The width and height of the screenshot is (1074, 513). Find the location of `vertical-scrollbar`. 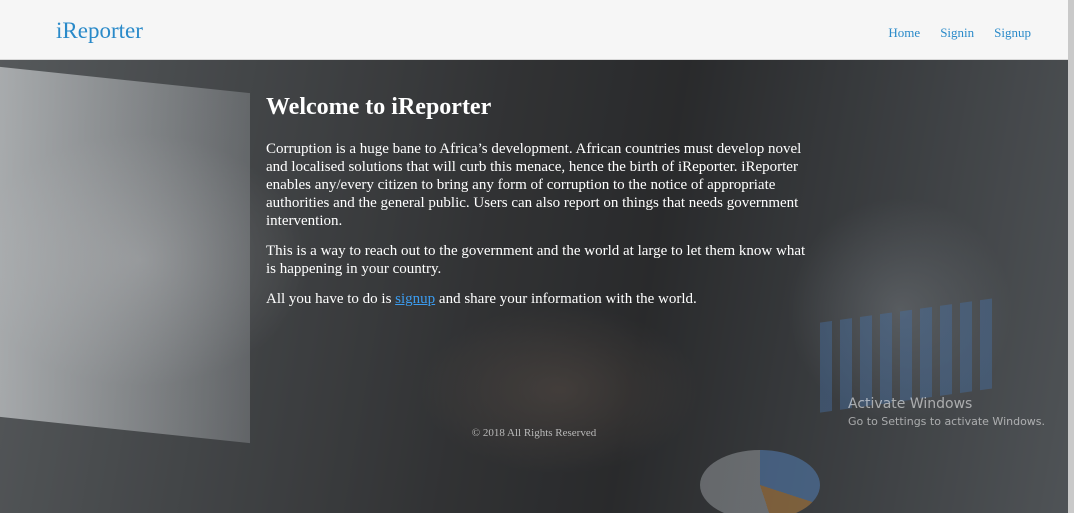

vertical-scrollbar is located at coordinates (1071, 256).